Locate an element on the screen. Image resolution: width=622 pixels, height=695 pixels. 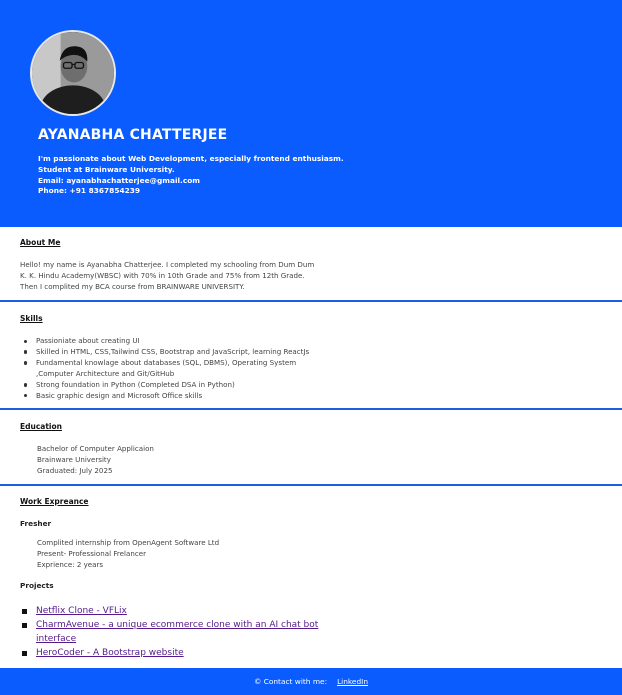
project-item: HeroCoder - A Bootstrap website is located at coordinates (172, 653).